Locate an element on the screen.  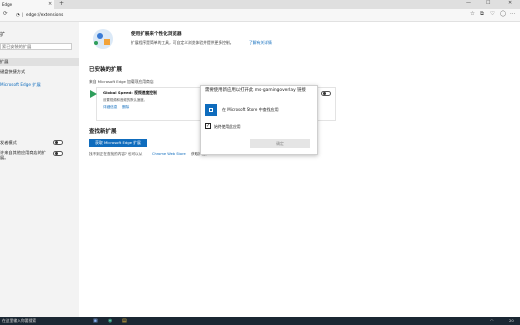
maximize-button: ☐ is located at coordinates (488, 3).